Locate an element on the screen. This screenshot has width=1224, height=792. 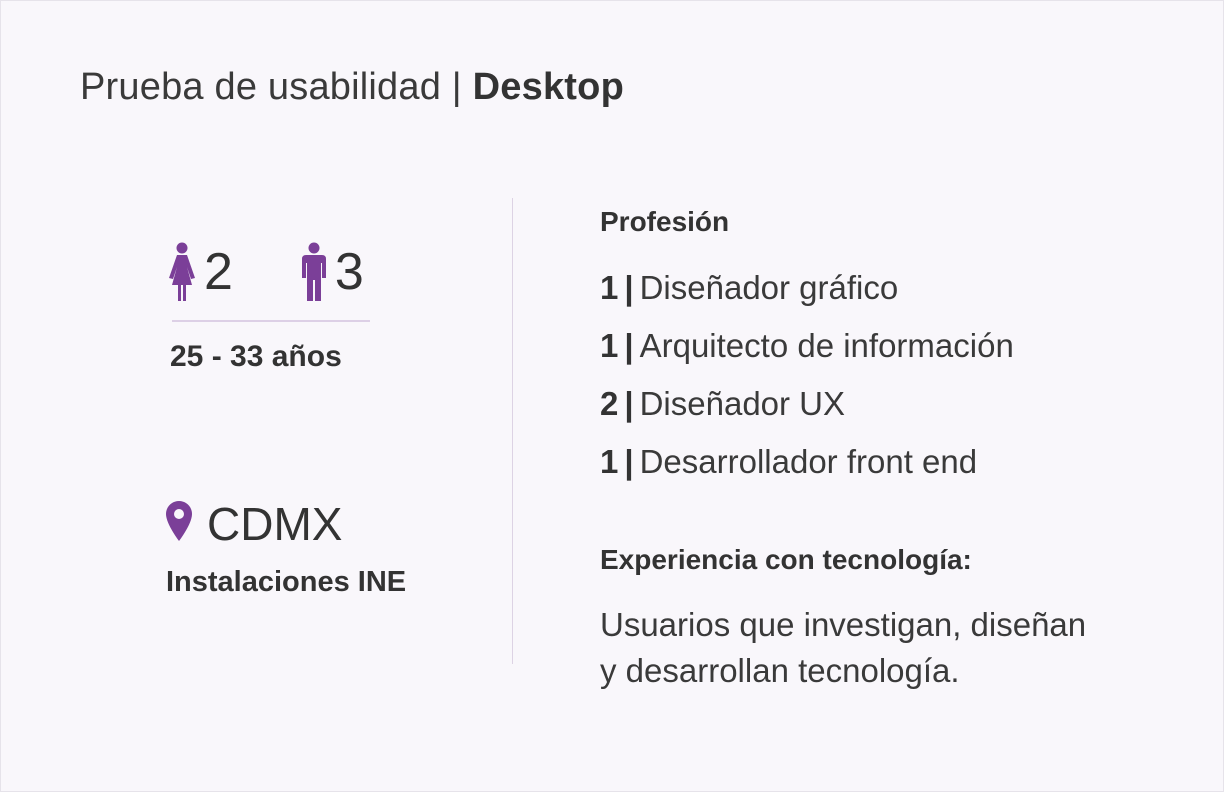
location-row: CDMX is located at coordinates (253, 523).